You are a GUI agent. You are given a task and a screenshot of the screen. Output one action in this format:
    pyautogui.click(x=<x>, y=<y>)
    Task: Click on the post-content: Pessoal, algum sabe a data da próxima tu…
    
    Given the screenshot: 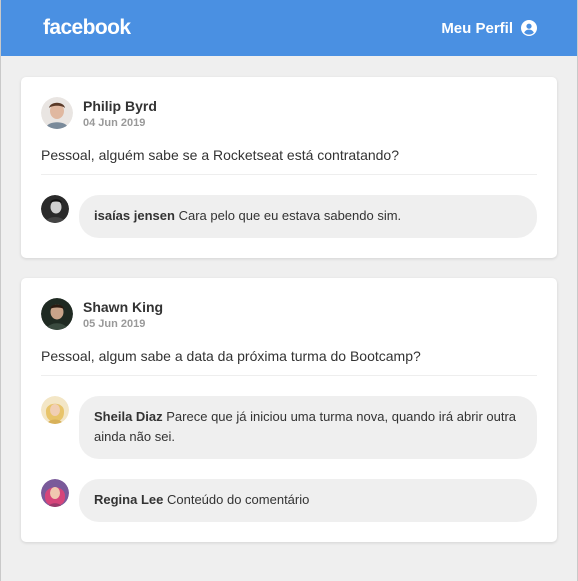 What is the action you would take?
    pyautogui.click(x=289, y=362)
    